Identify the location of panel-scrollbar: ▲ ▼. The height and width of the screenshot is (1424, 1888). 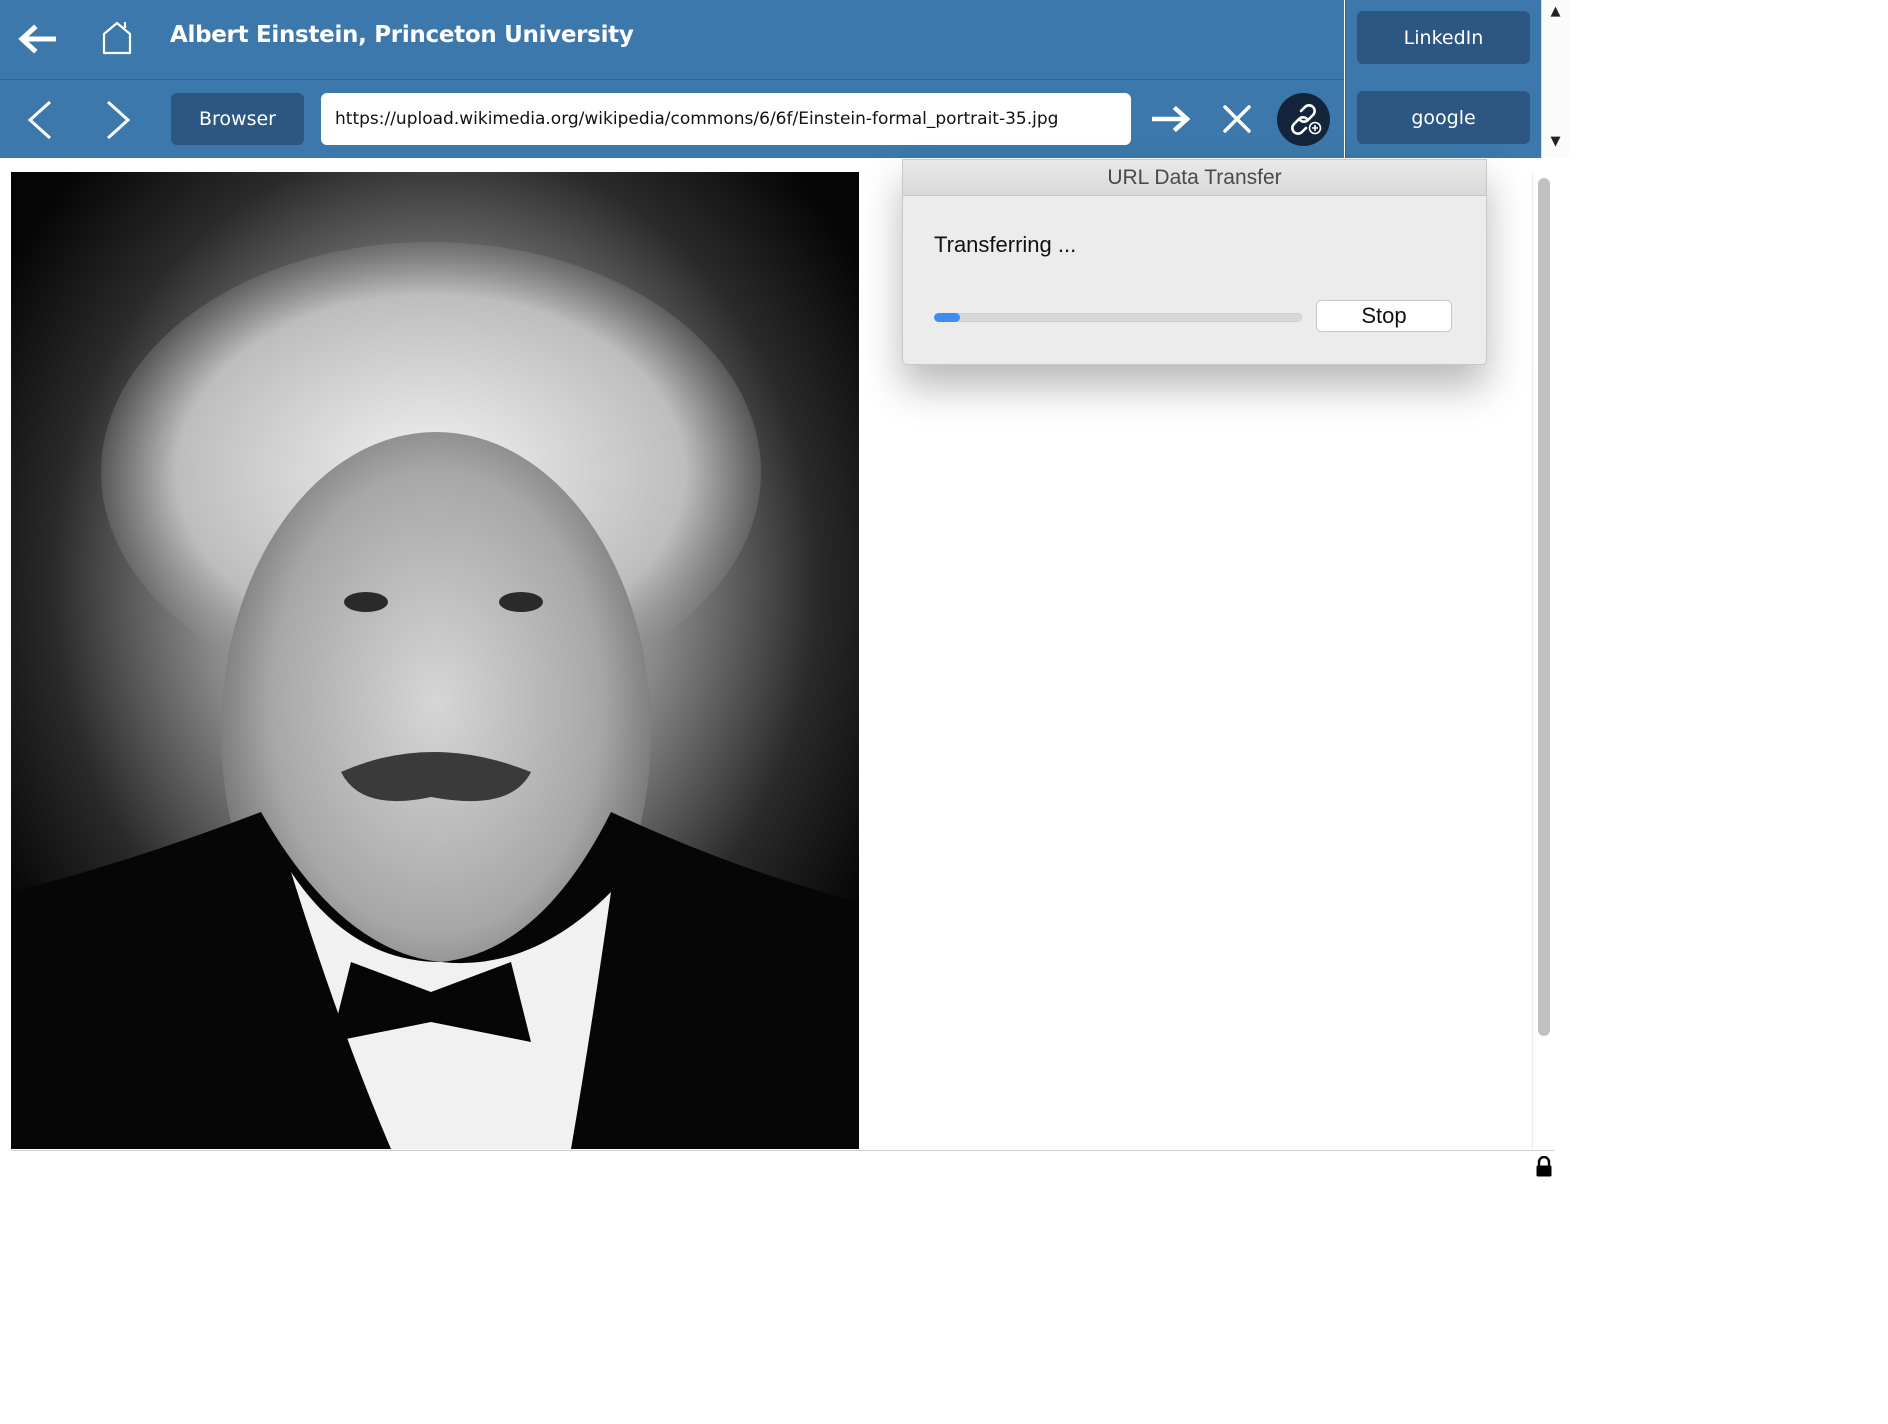
(1555, 79).